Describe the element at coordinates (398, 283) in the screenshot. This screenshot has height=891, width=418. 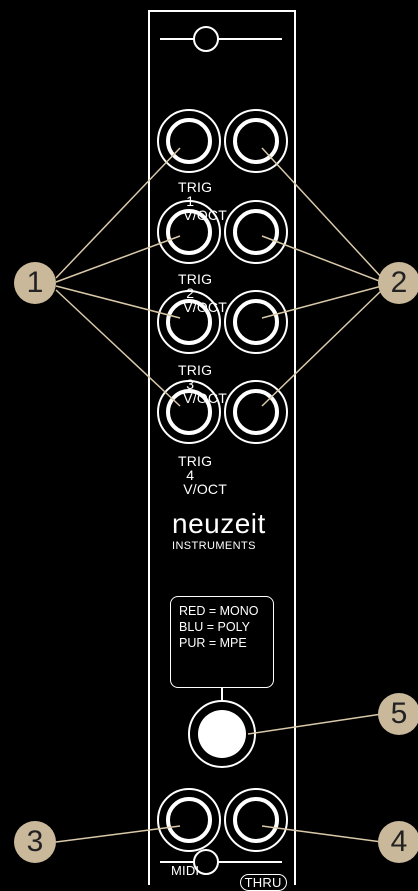
I see `callout-2: 2` at that location.